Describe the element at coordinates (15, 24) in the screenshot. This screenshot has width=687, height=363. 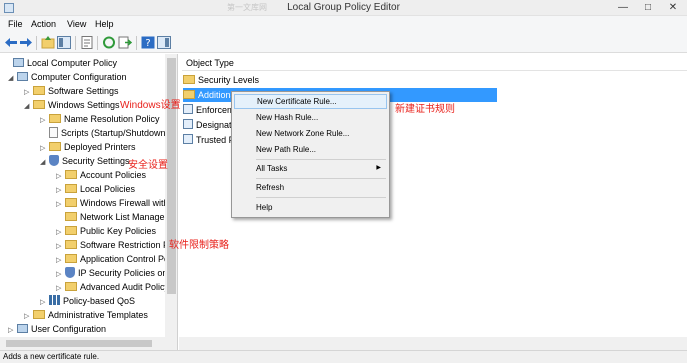
I see `menu-file: File` at that location.